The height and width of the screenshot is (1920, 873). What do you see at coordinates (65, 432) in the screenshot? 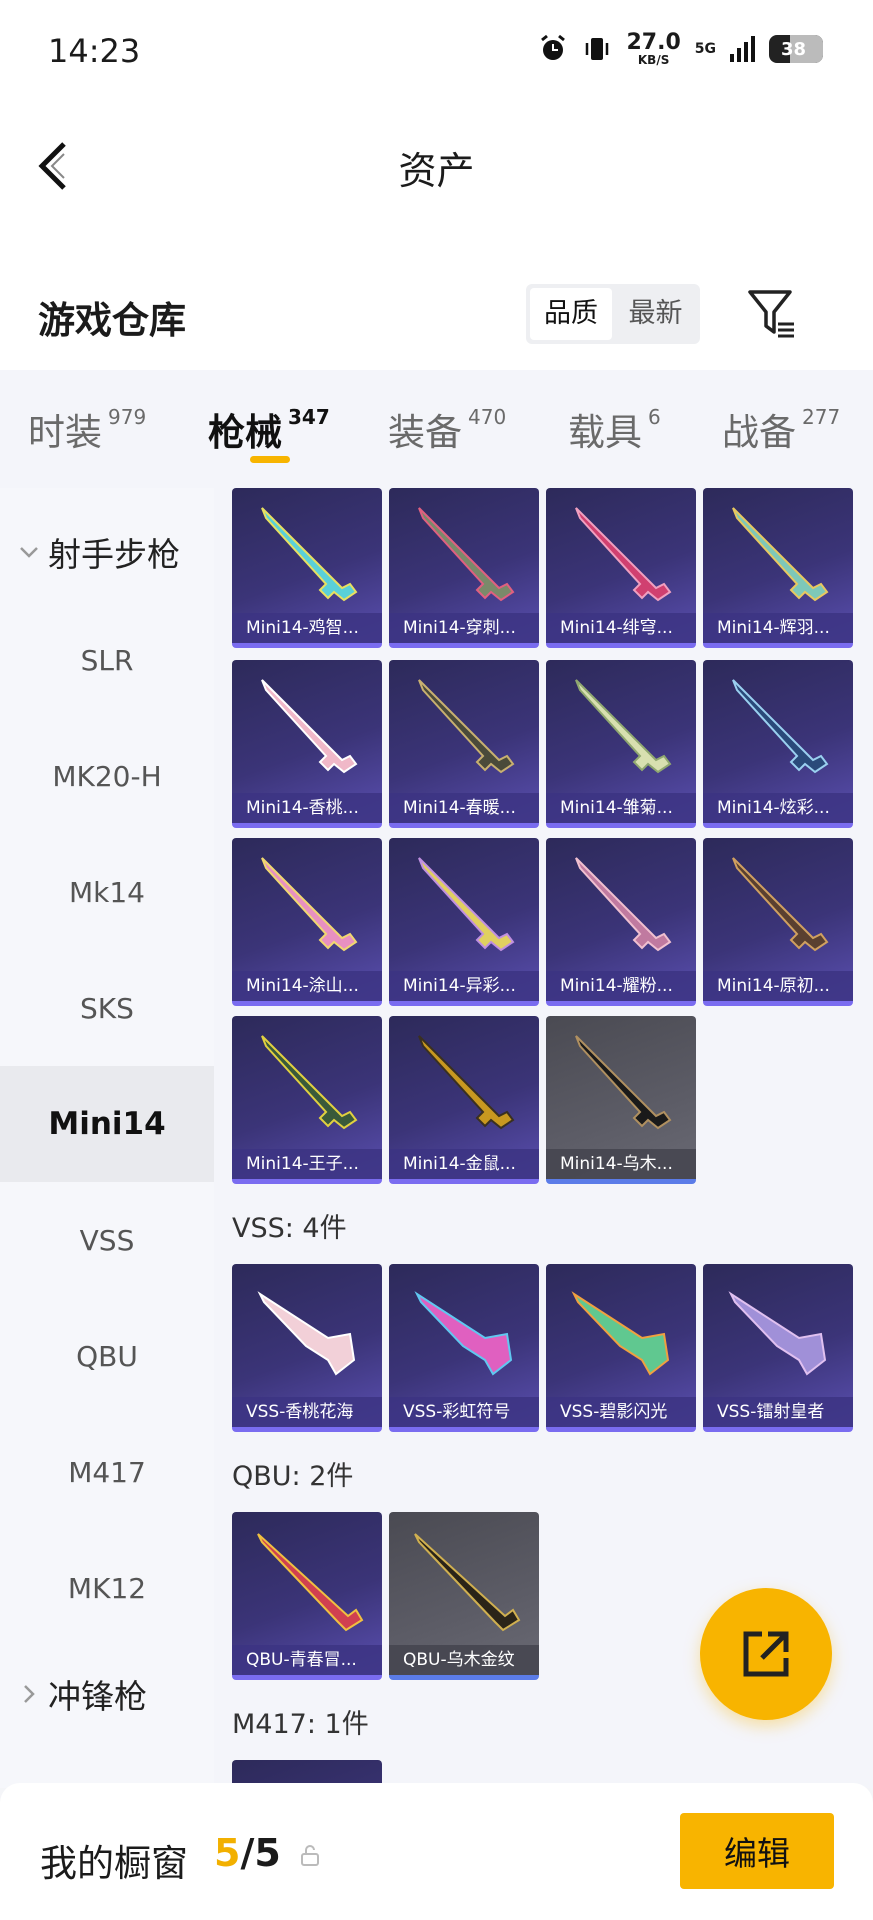
I see `tab-label: 时装` at bounding box center [65, 432].